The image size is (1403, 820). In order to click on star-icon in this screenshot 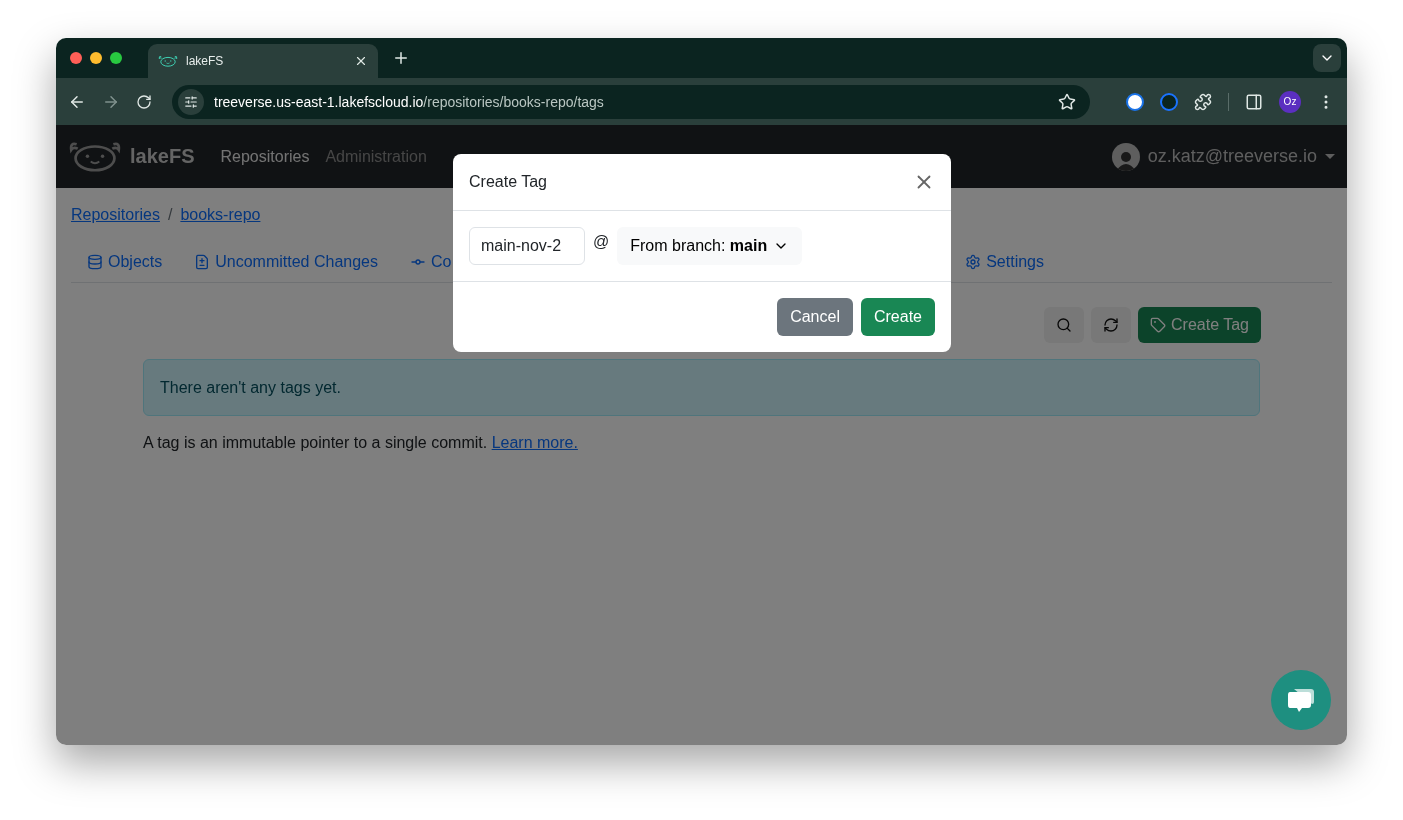, I will do `click(1067, 101)`.